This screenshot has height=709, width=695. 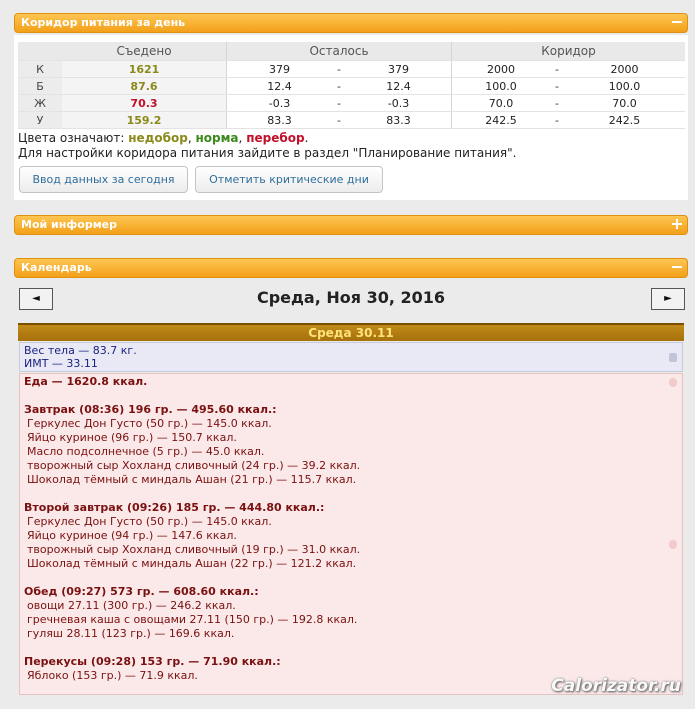 I want to click on row-label: У, so click(x=40, y=120).